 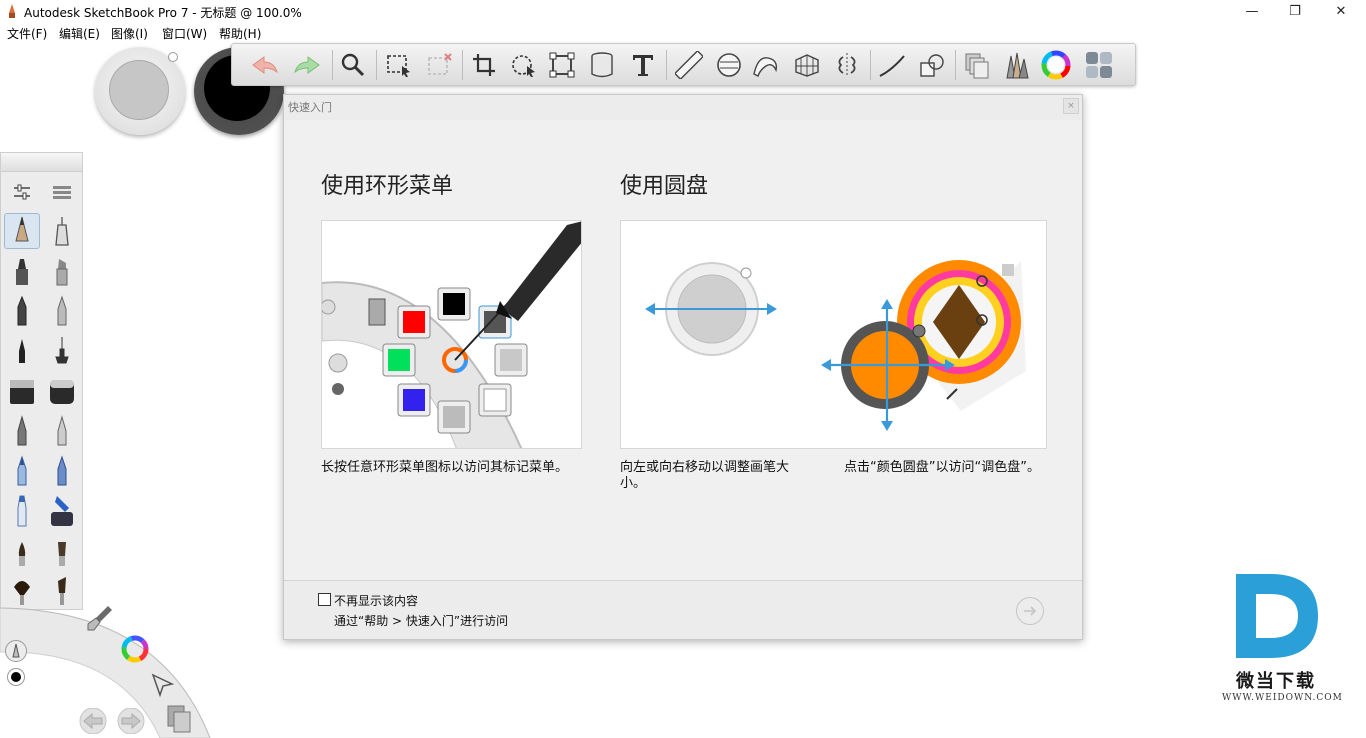 I want to click on shape-button, so click(x=932, y=65).